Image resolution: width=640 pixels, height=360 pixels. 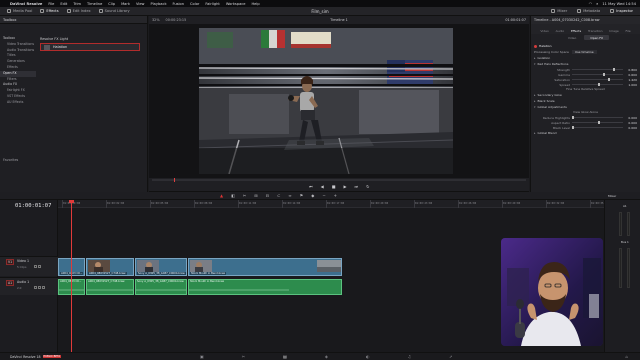 I want to click on eye-icon, so click(x=39, y=266).